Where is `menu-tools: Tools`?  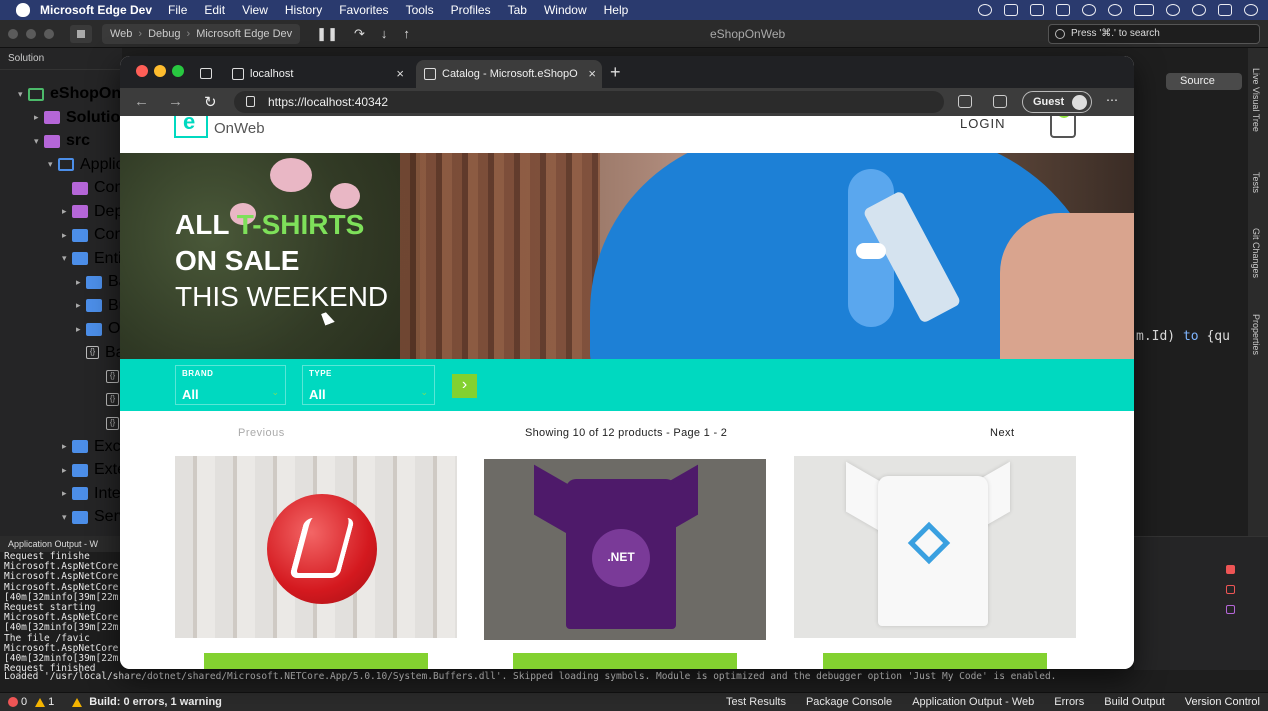 menu-tools: Tools is located at coordinates (420, 10).